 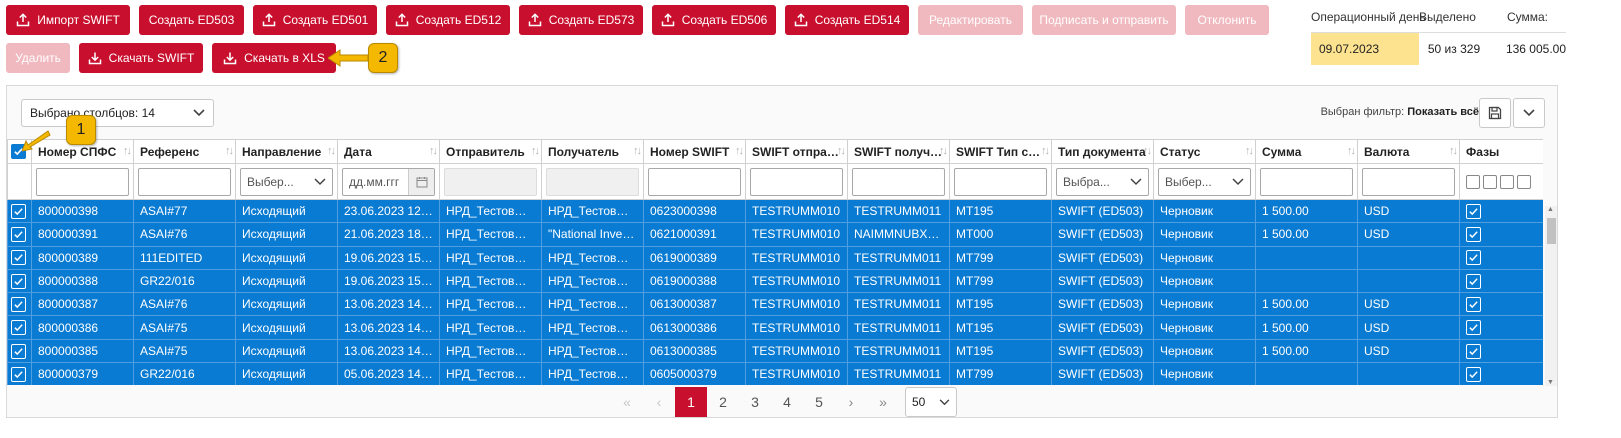 What do you see at coordinates (1408, 151) in the screenshot?
I see `column-header: Валюта ↑↓` at bounding box center [1408, 151].